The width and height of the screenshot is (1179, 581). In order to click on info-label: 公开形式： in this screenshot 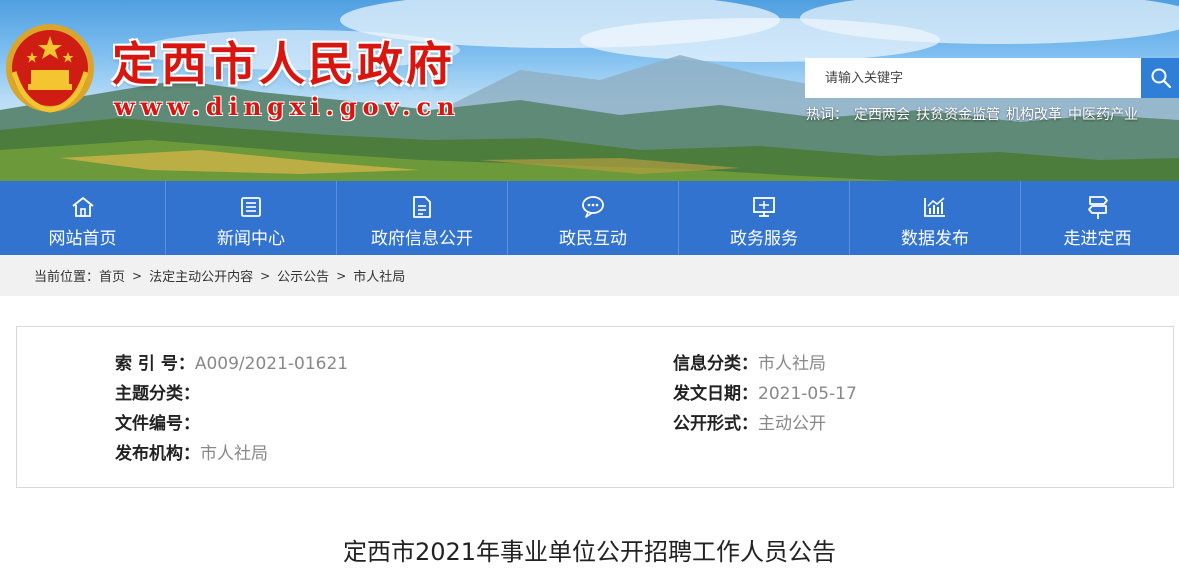, I will do `click(715, 424)`.